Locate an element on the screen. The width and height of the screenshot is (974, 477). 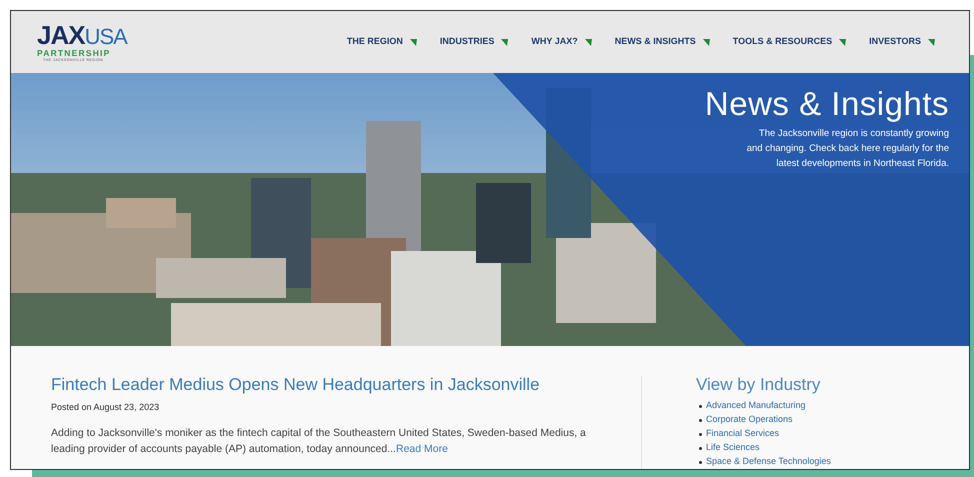
industry-link: Space & Defense Technologies is located at coordinates (768, 462).